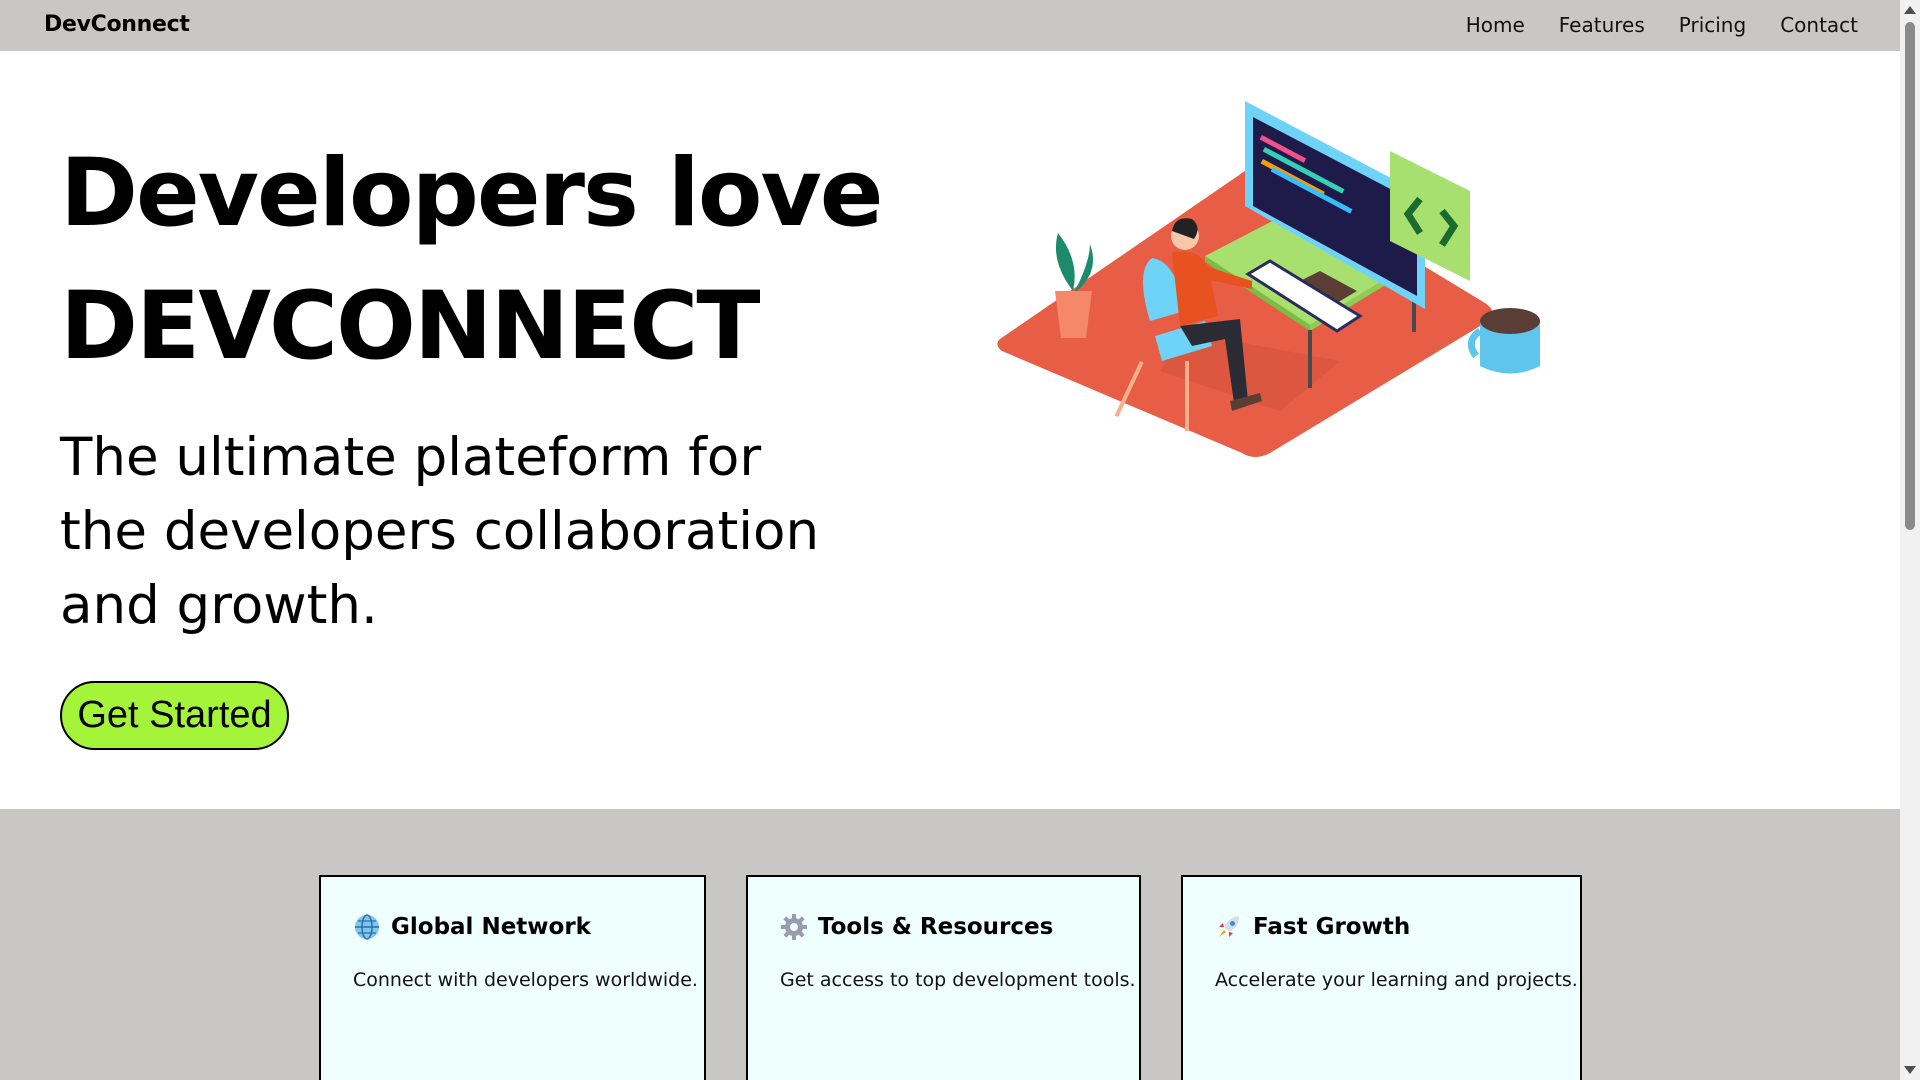  What do you see at coordinates (1332, 927) in the screenshot?
I see `feature-title: Fast Growth` at bounding box center [1332, 927].